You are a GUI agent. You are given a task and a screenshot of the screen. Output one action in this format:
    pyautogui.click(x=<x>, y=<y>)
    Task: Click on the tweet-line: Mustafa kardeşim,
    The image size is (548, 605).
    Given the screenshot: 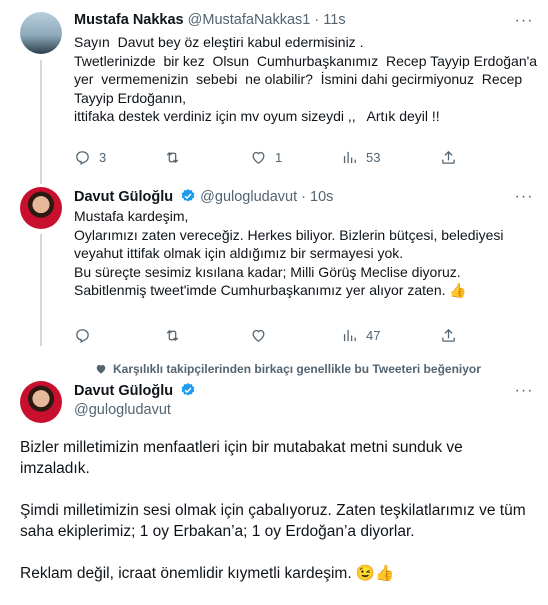 What is the action you would take?
    pyautogui.click(x=131, y=216)
    